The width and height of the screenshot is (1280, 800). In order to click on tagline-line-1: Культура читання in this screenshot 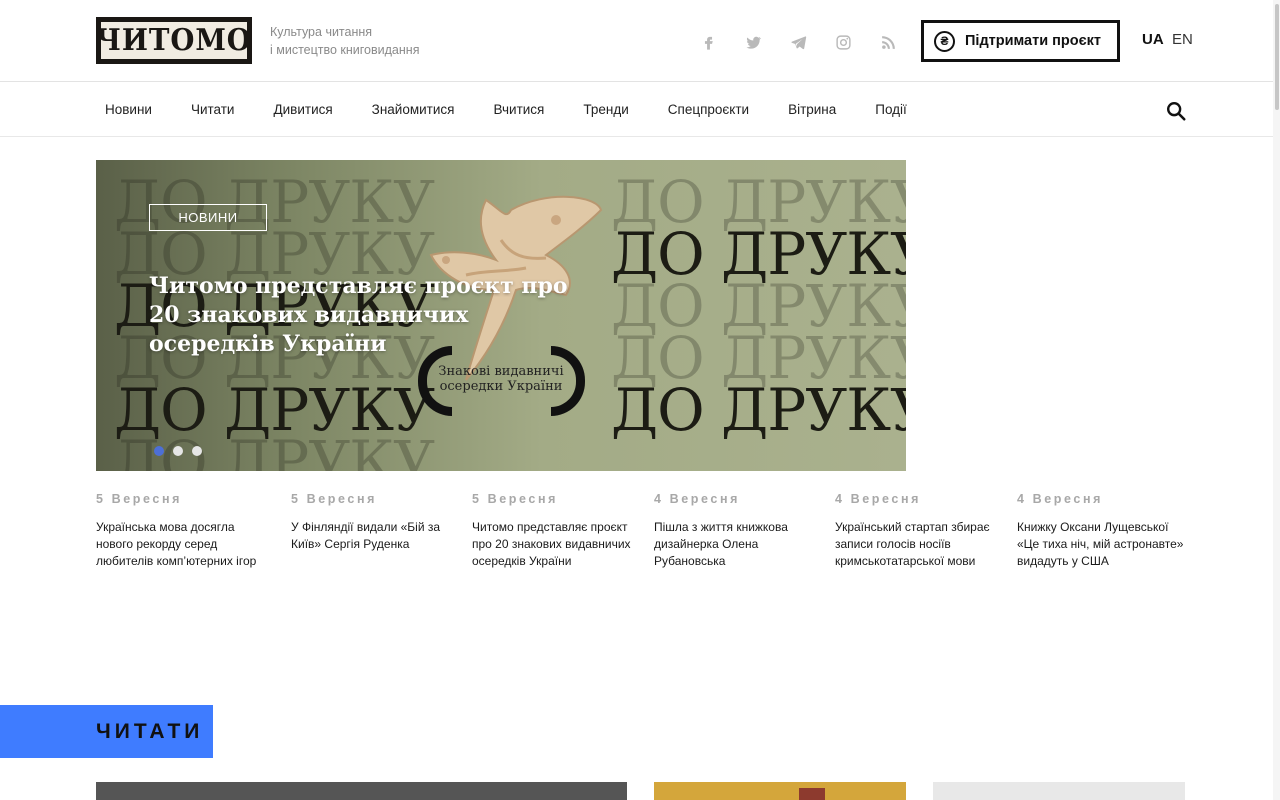, I will do `click(321, 32)`.